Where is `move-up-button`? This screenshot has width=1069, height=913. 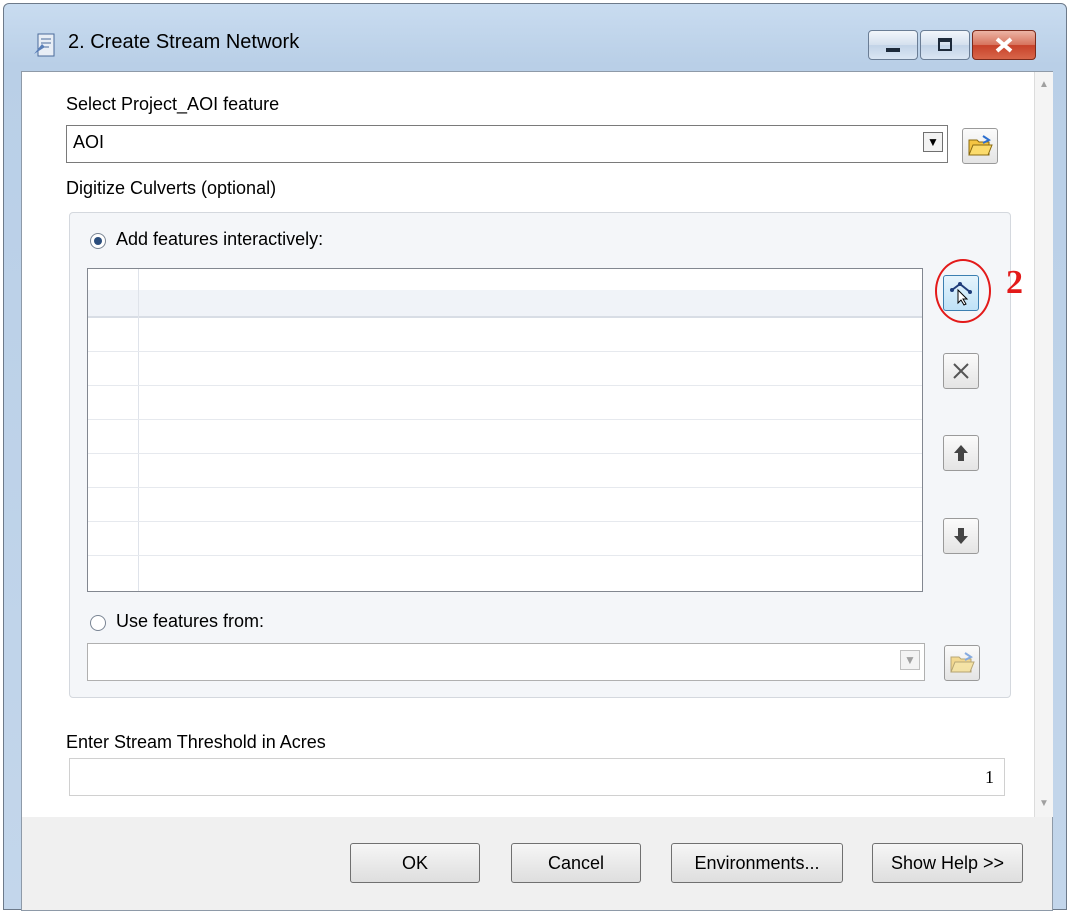
move-up-button is located at coordinates (961, 453).